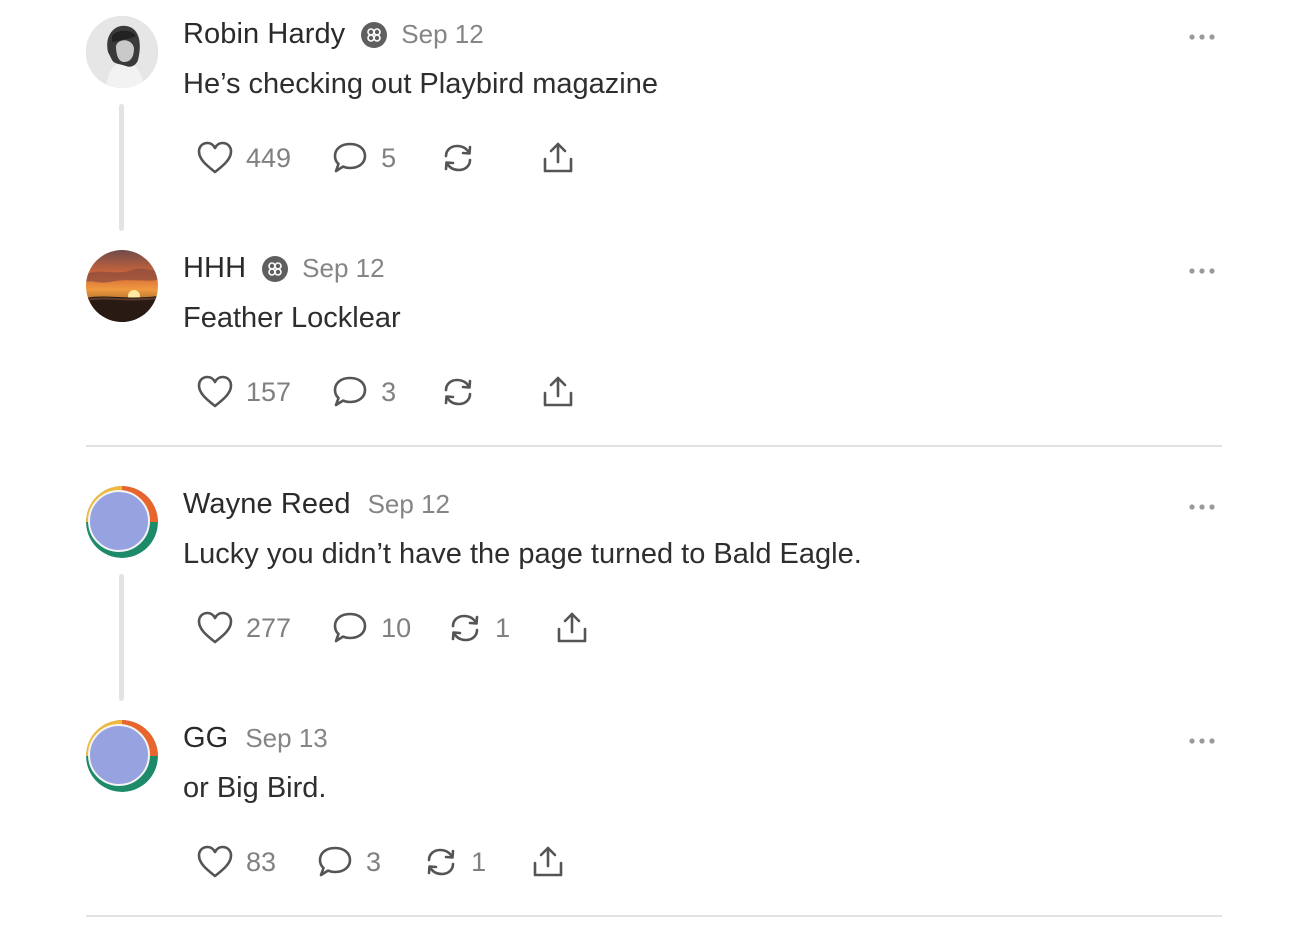 The width and height of the screenshot is (1308, 938). What do you see at coordinates (243, 628) in the screenshot?
I see `like-button: 277` at bounding box center [243, 628].